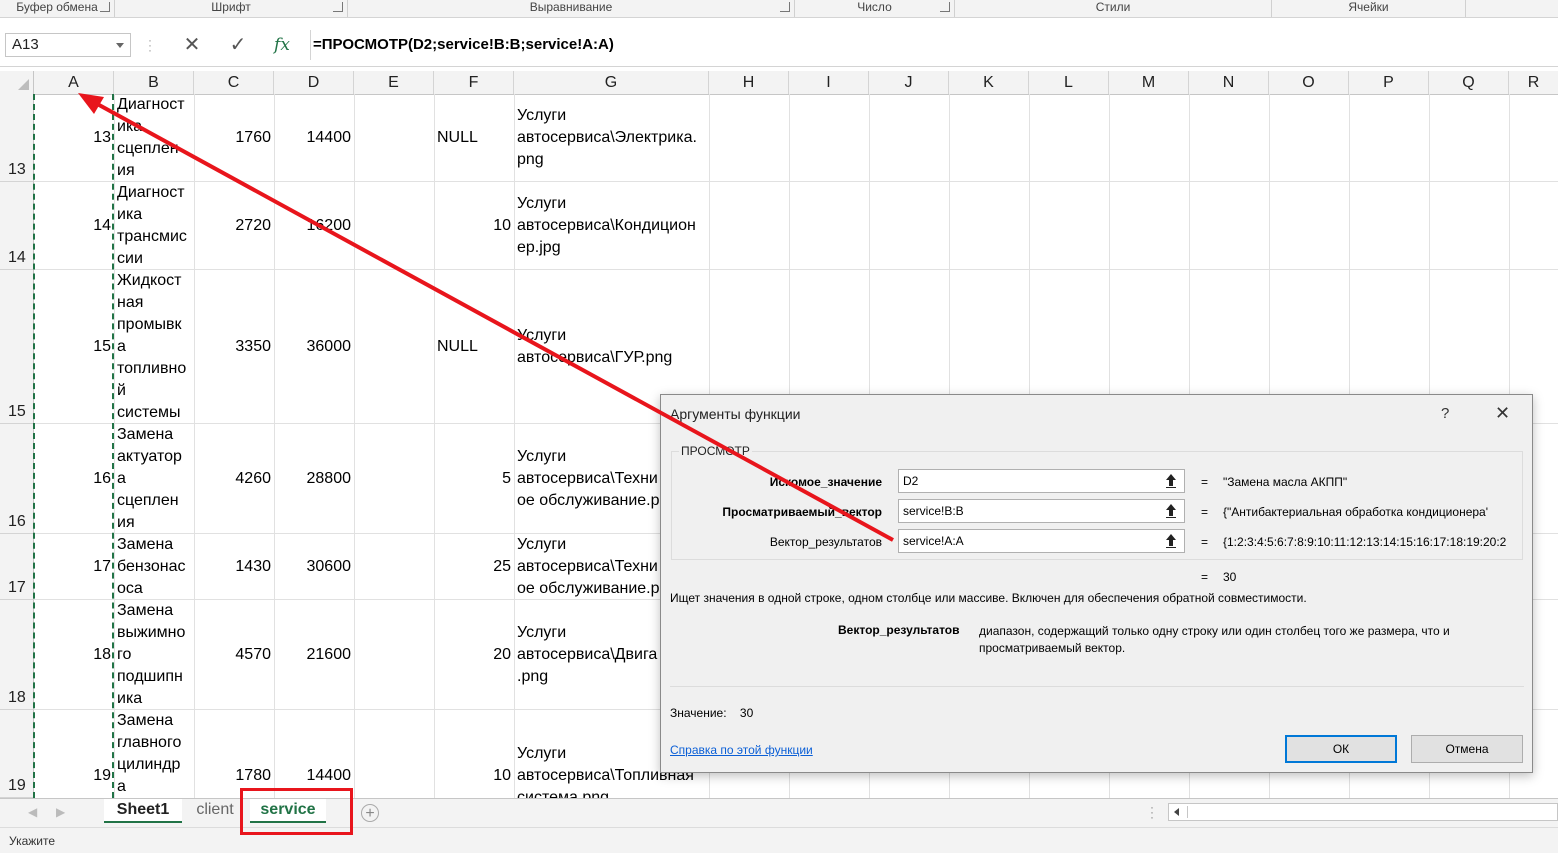 The width and height of the screenshot is (1558, 854). I want to click on row-header: 15, so click(17, 347).